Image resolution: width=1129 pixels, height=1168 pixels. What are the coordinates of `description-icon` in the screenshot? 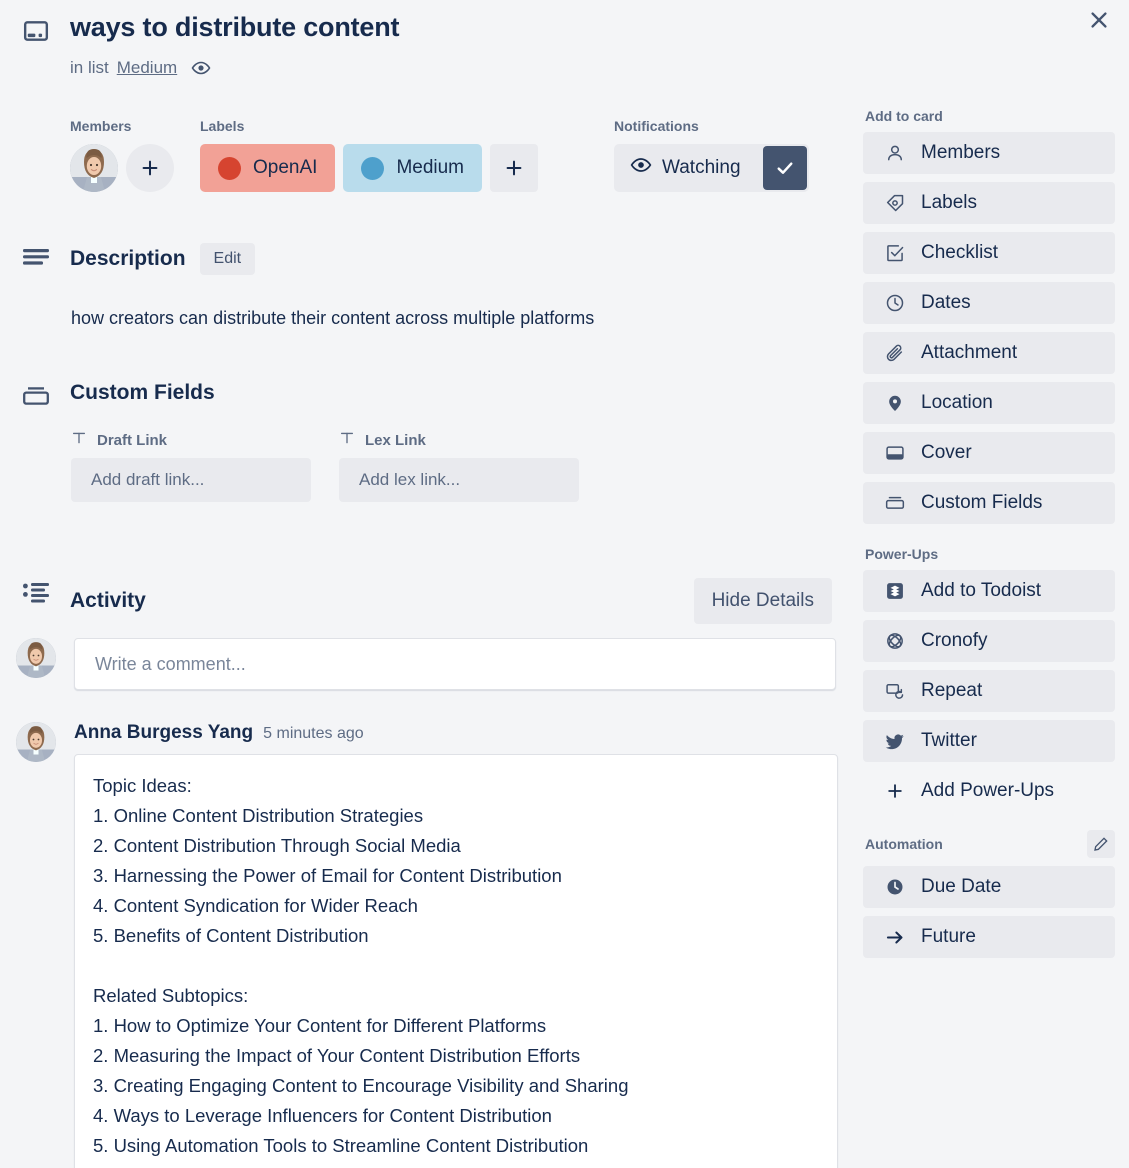 It's located at (36, 259).